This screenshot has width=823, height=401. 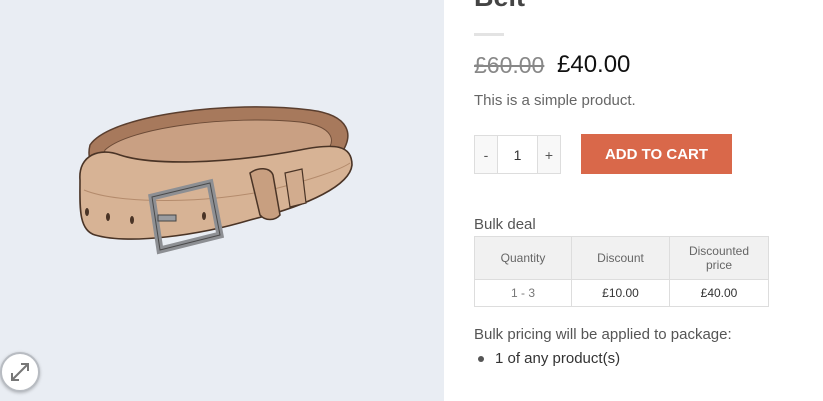 I want to click on sale-price: £40.00, so click(x=594, y=64).